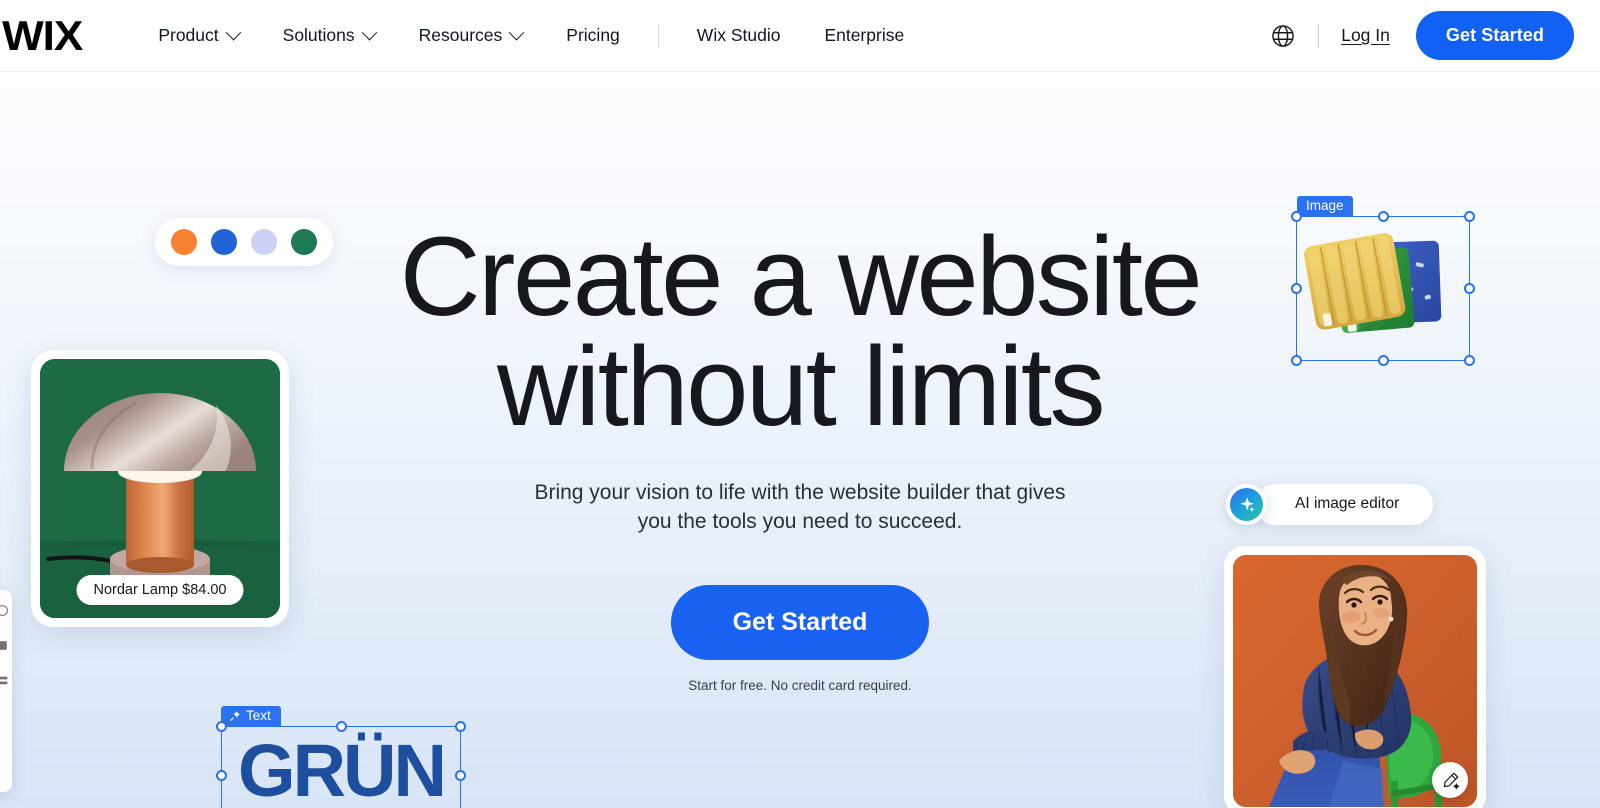 Image resolution: width=1600 pixels, height=808 pixels. What do you see at coordinates (1344, 504) in the screenshot?
I see `ai-image-editor-label: AI image editor` at bounding box center [1344, 504].